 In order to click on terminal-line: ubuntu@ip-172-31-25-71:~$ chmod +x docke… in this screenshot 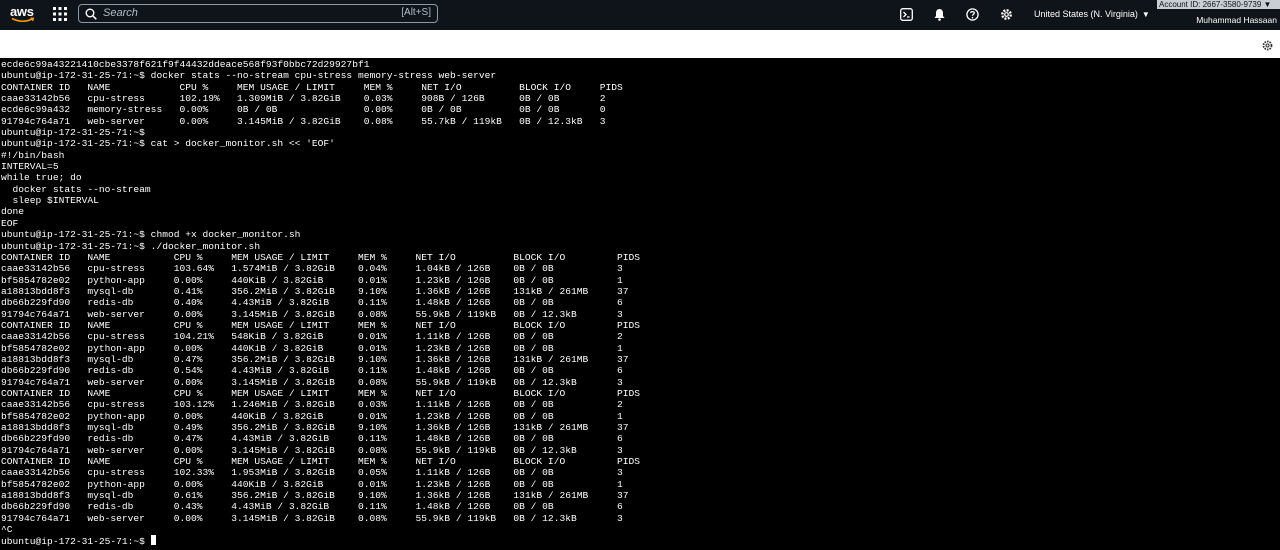, I will do `click(151, 235)`.